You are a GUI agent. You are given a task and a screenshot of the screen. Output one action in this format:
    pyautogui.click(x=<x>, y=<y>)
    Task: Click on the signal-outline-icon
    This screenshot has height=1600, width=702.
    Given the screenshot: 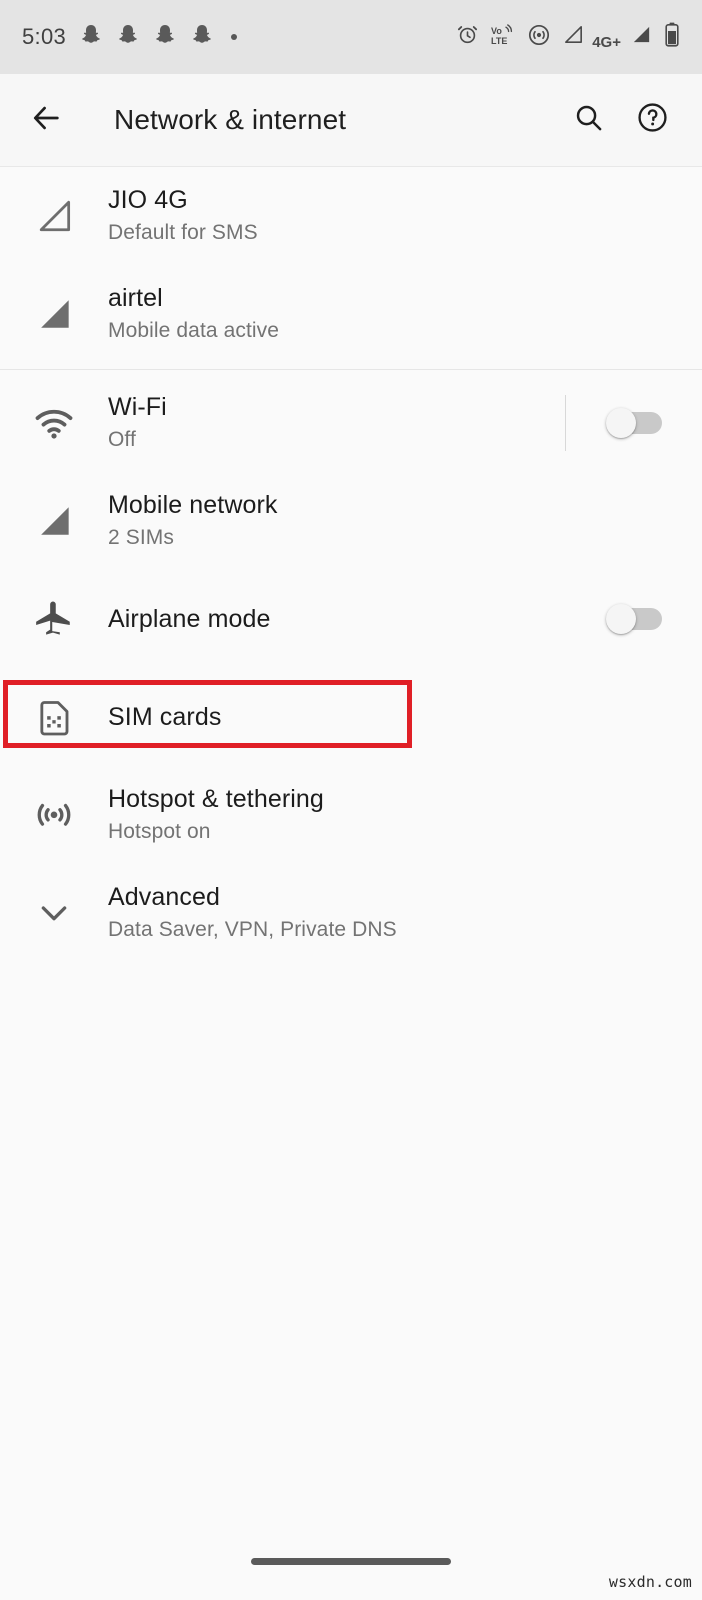 What is the action you would take?
    pyautogui.click(x=54, y=216)
    